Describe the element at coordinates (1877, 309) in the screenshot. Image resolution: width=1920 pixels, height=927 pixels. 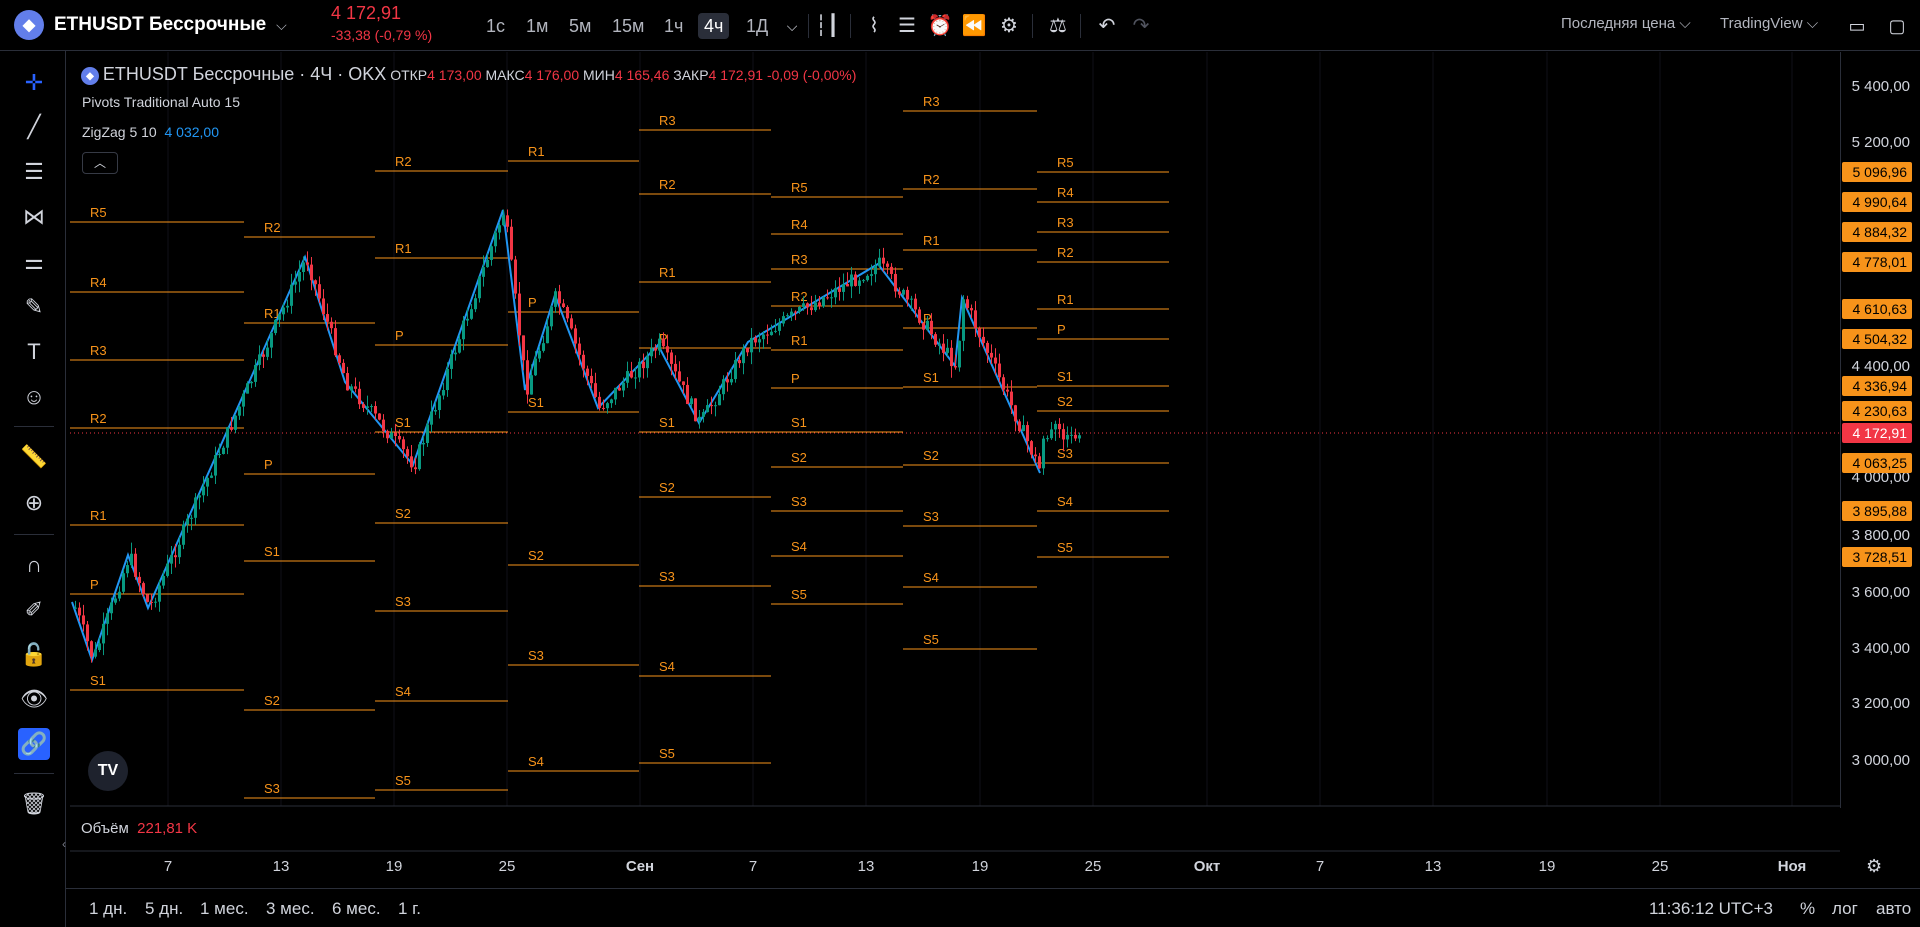
I see `pivot-price-tag: 4 610,63` at that location.